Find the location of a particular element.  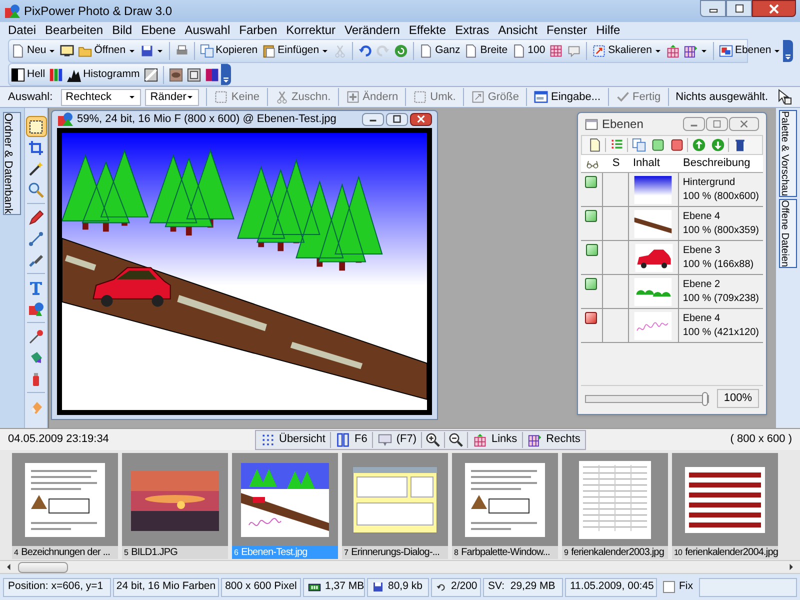

move-up-button is located at coordinates (698, 145).